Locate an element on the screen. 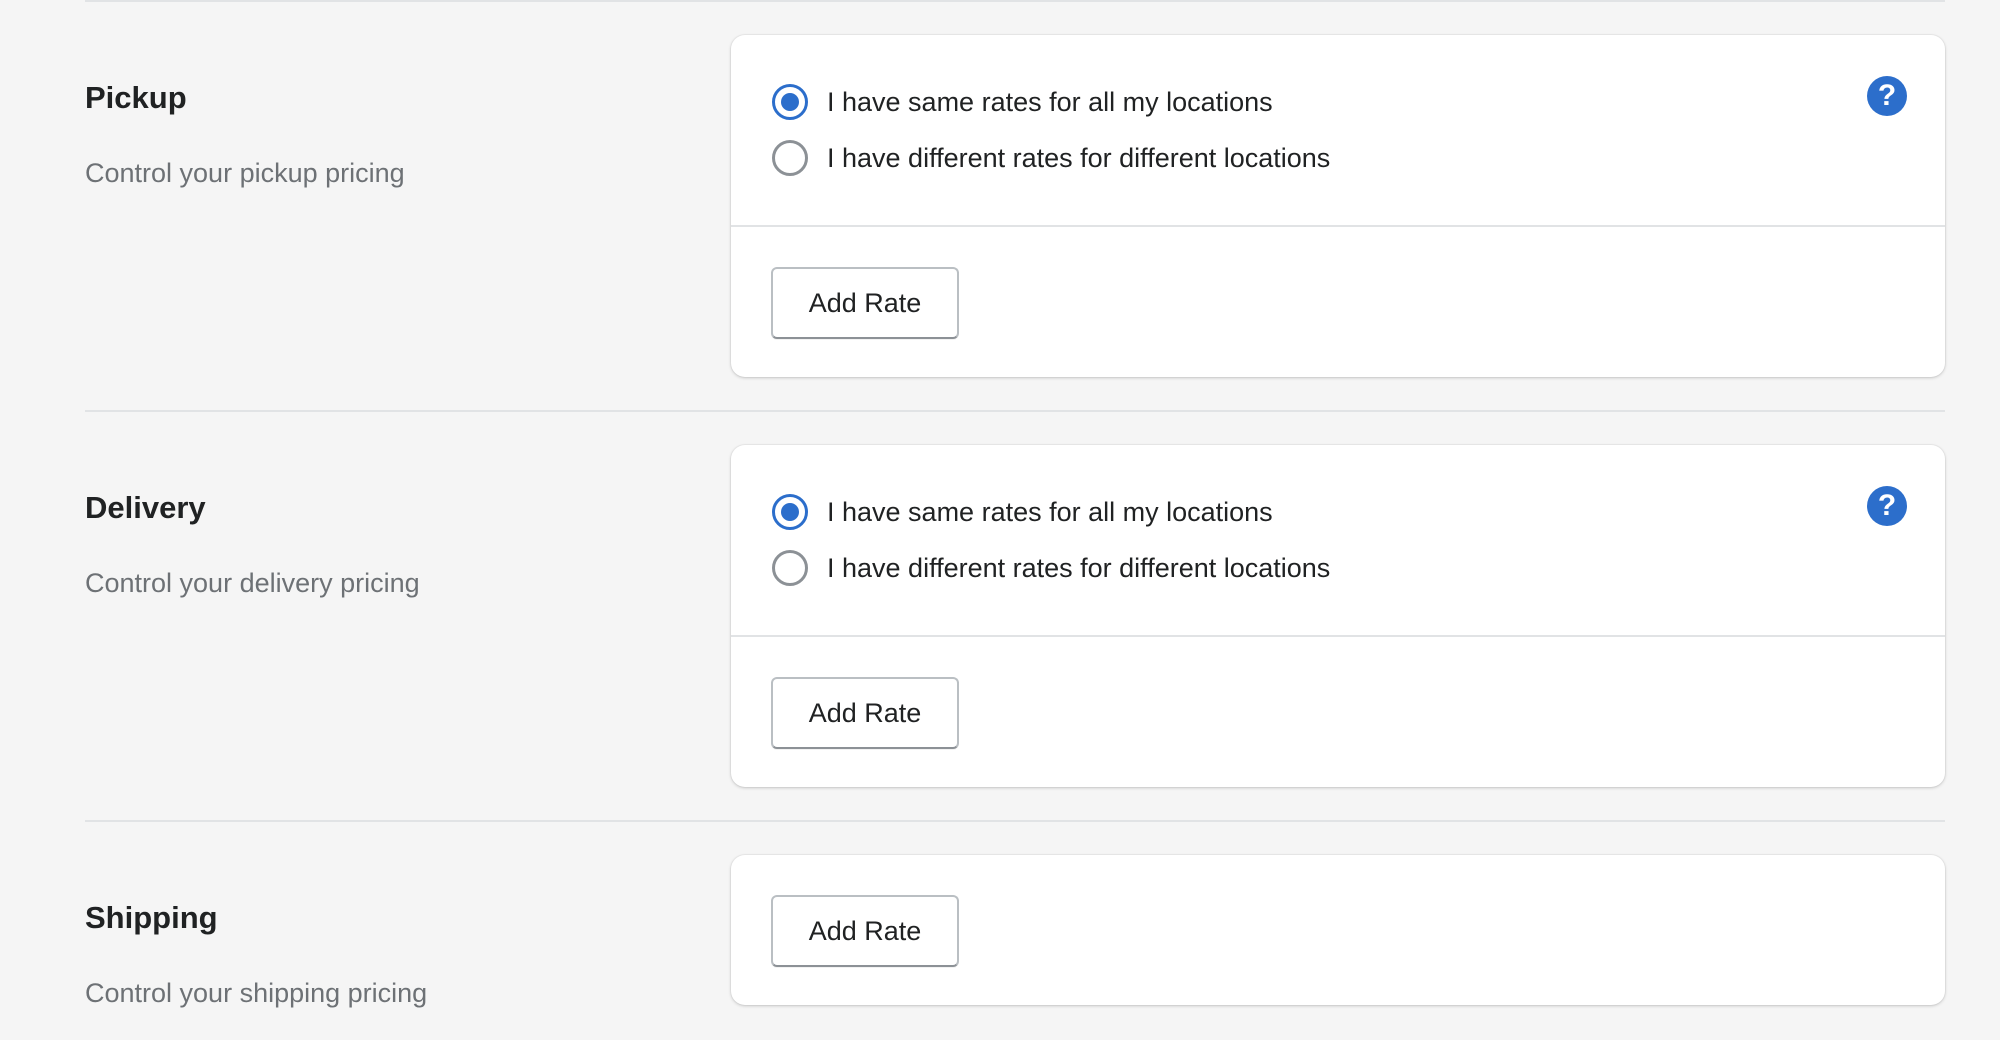 The height and width of the screenshot is (1040, 2000). pickup-add-rate-button: Add Rate is located at coordinates (865, 303).